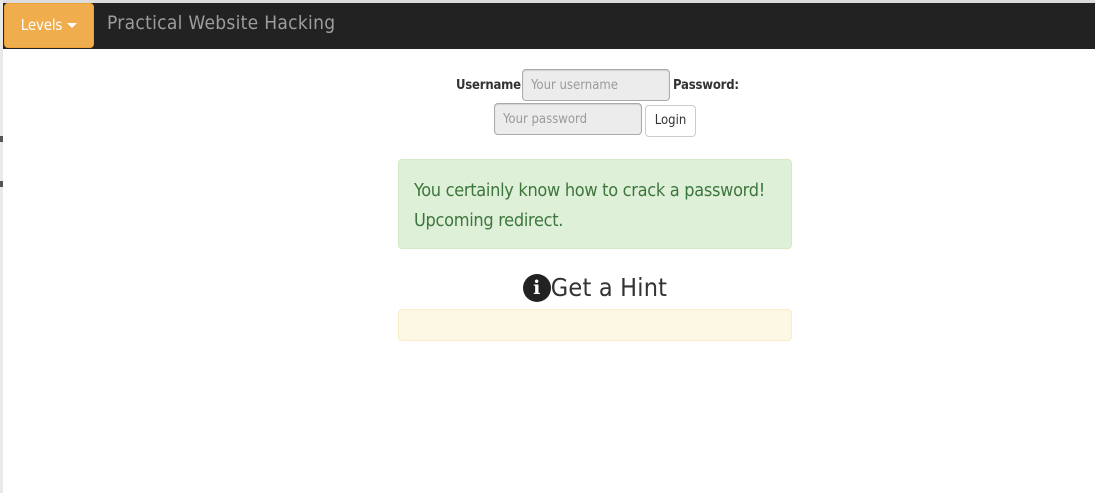 The height and width of the screenshot is (493, 1095). I want to click on username-label: Username:, so click(491, 85).